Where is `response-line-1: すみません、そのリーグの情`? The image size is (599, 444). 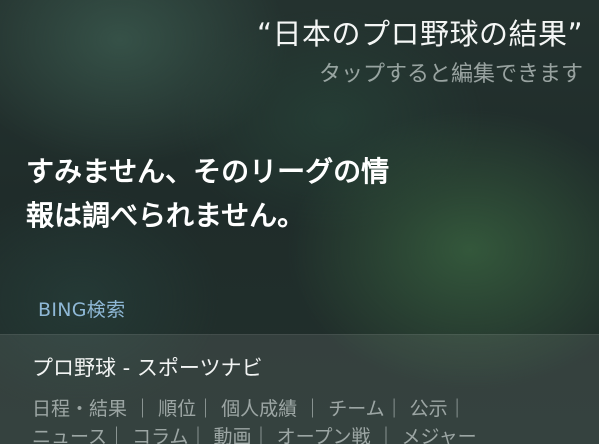
response-line-1: すみません、そのリーグの情 is located at coordinates (208, 171).